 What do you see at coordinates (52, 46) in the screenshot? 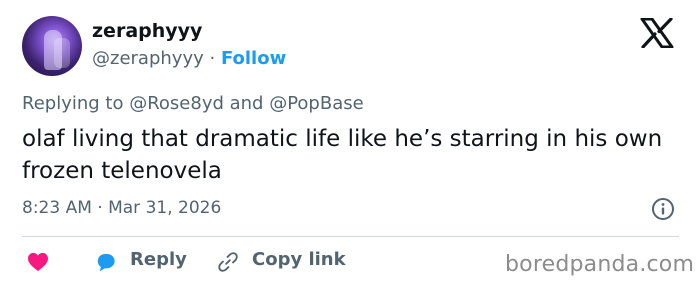
I see `avatar` at bounding box center [52, 46].